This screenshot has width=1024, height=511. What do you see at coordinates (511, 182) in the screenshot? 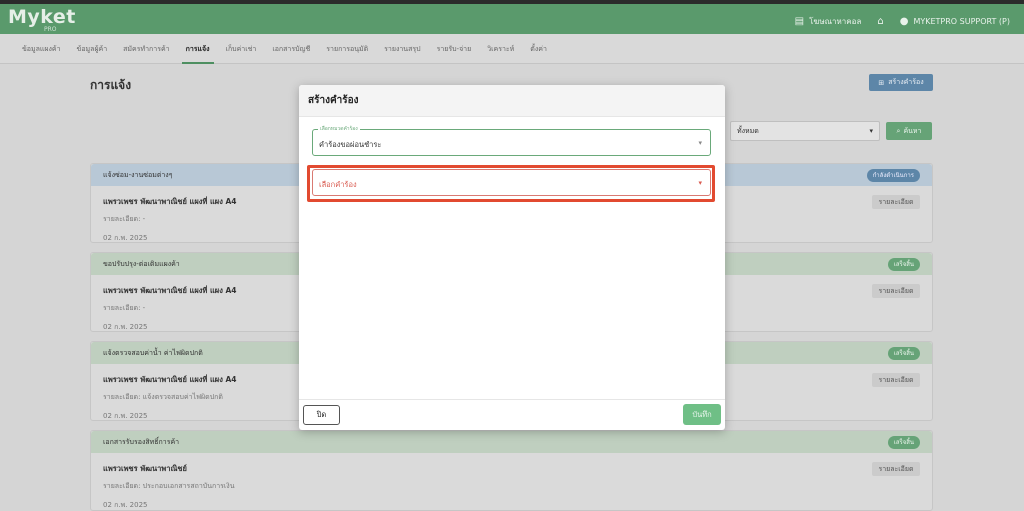
I see `request-select: เลือกคำร้อง ▾` at bounding box center [511, 182].